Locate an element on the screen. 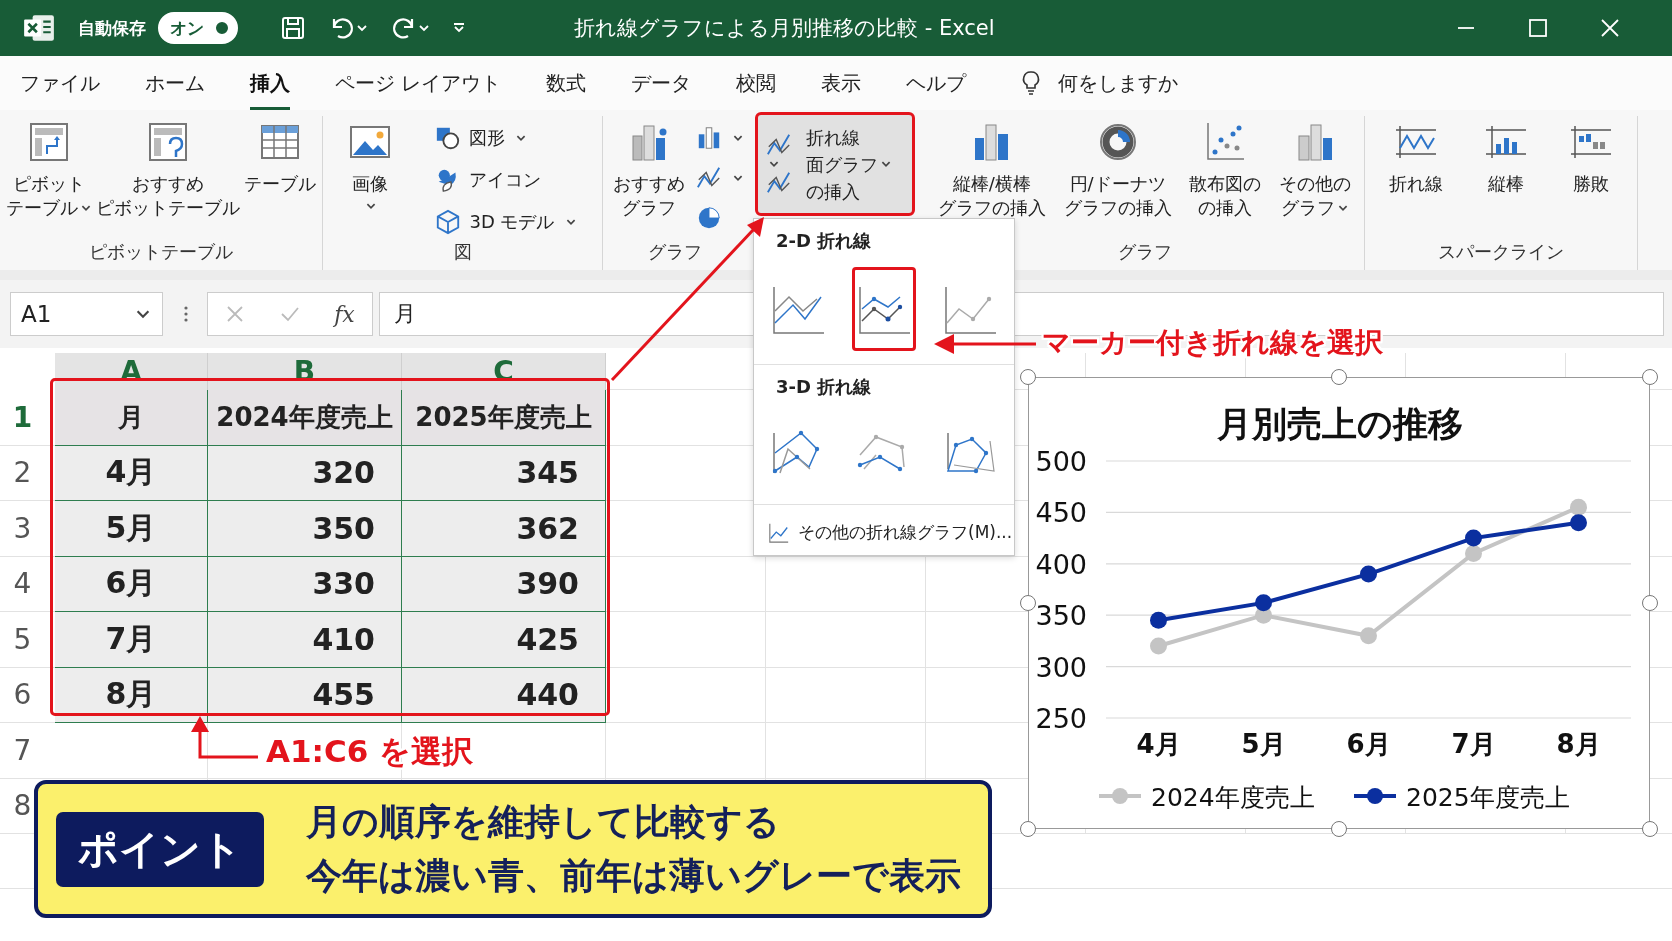 Image resolution: width=1672 pixels, height=941 pixels. table-cell: 410 is located at coordinates (305, 640).